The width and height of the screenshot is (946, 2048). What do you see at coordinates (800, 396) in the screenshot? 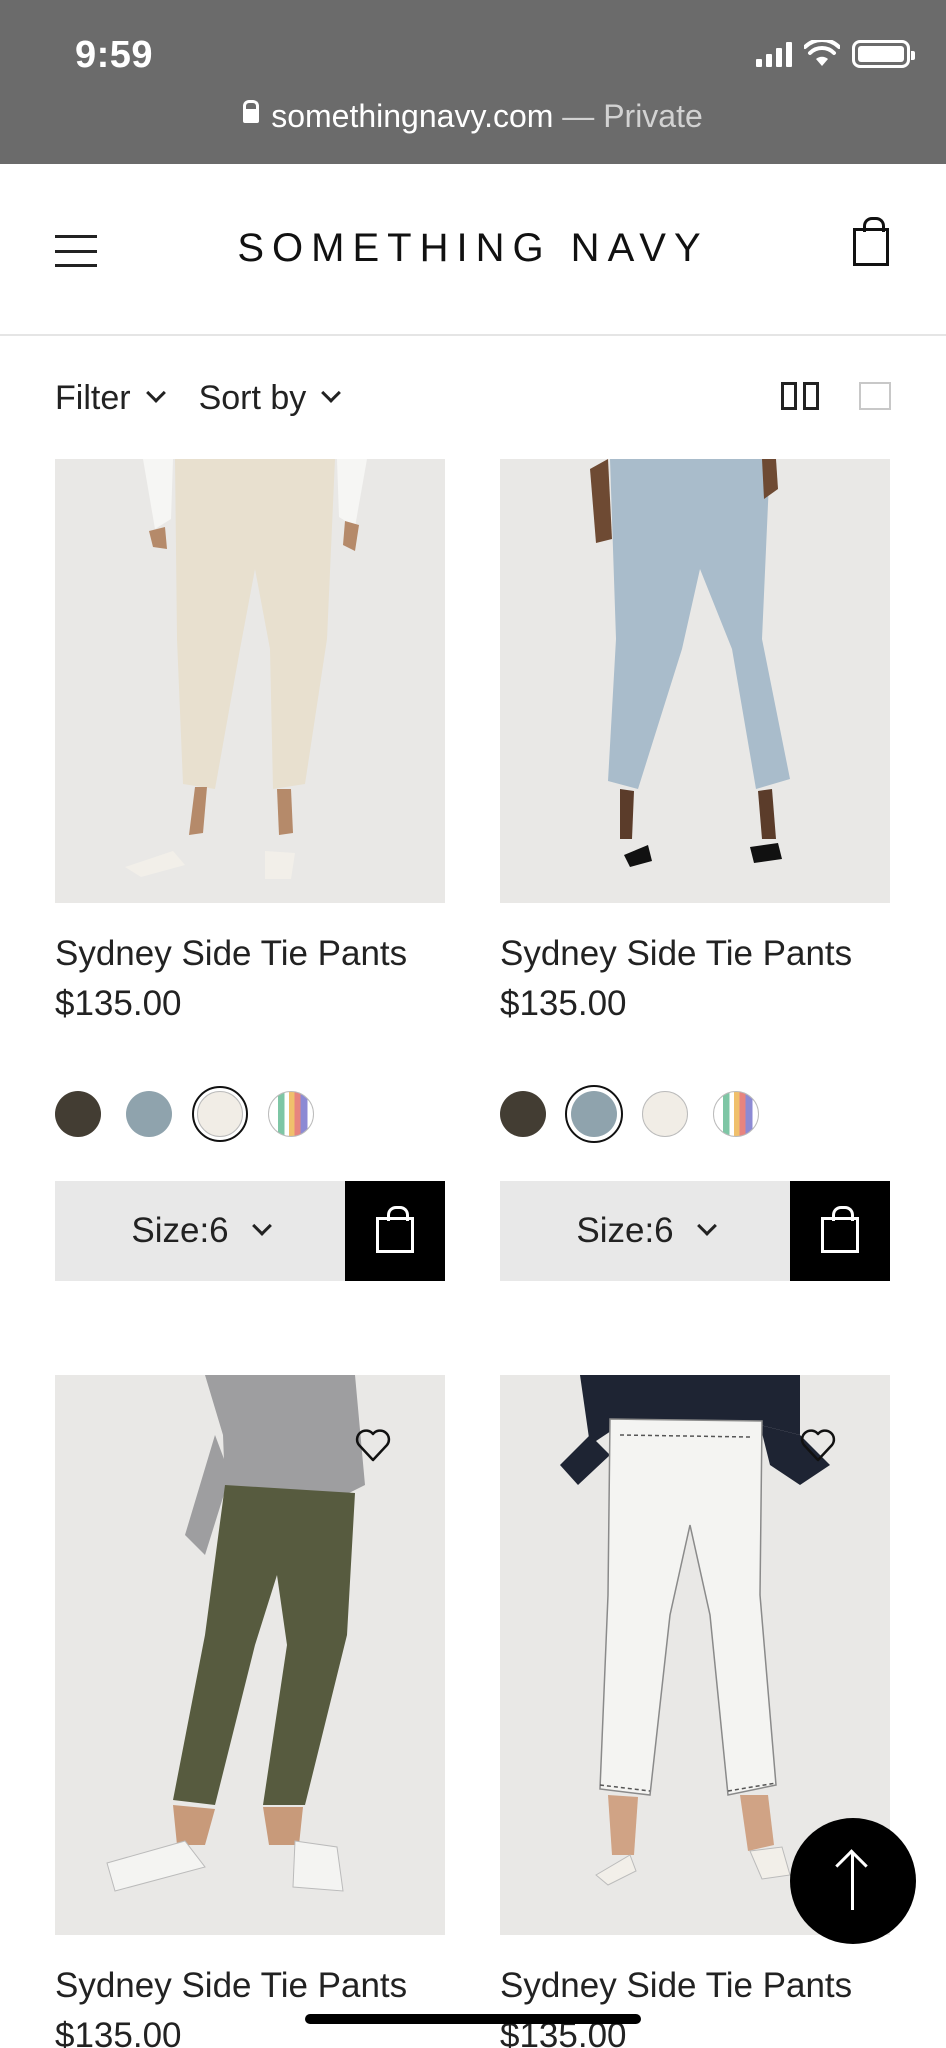
I see `two-column-view-icon` at bounding box center [800, 396].